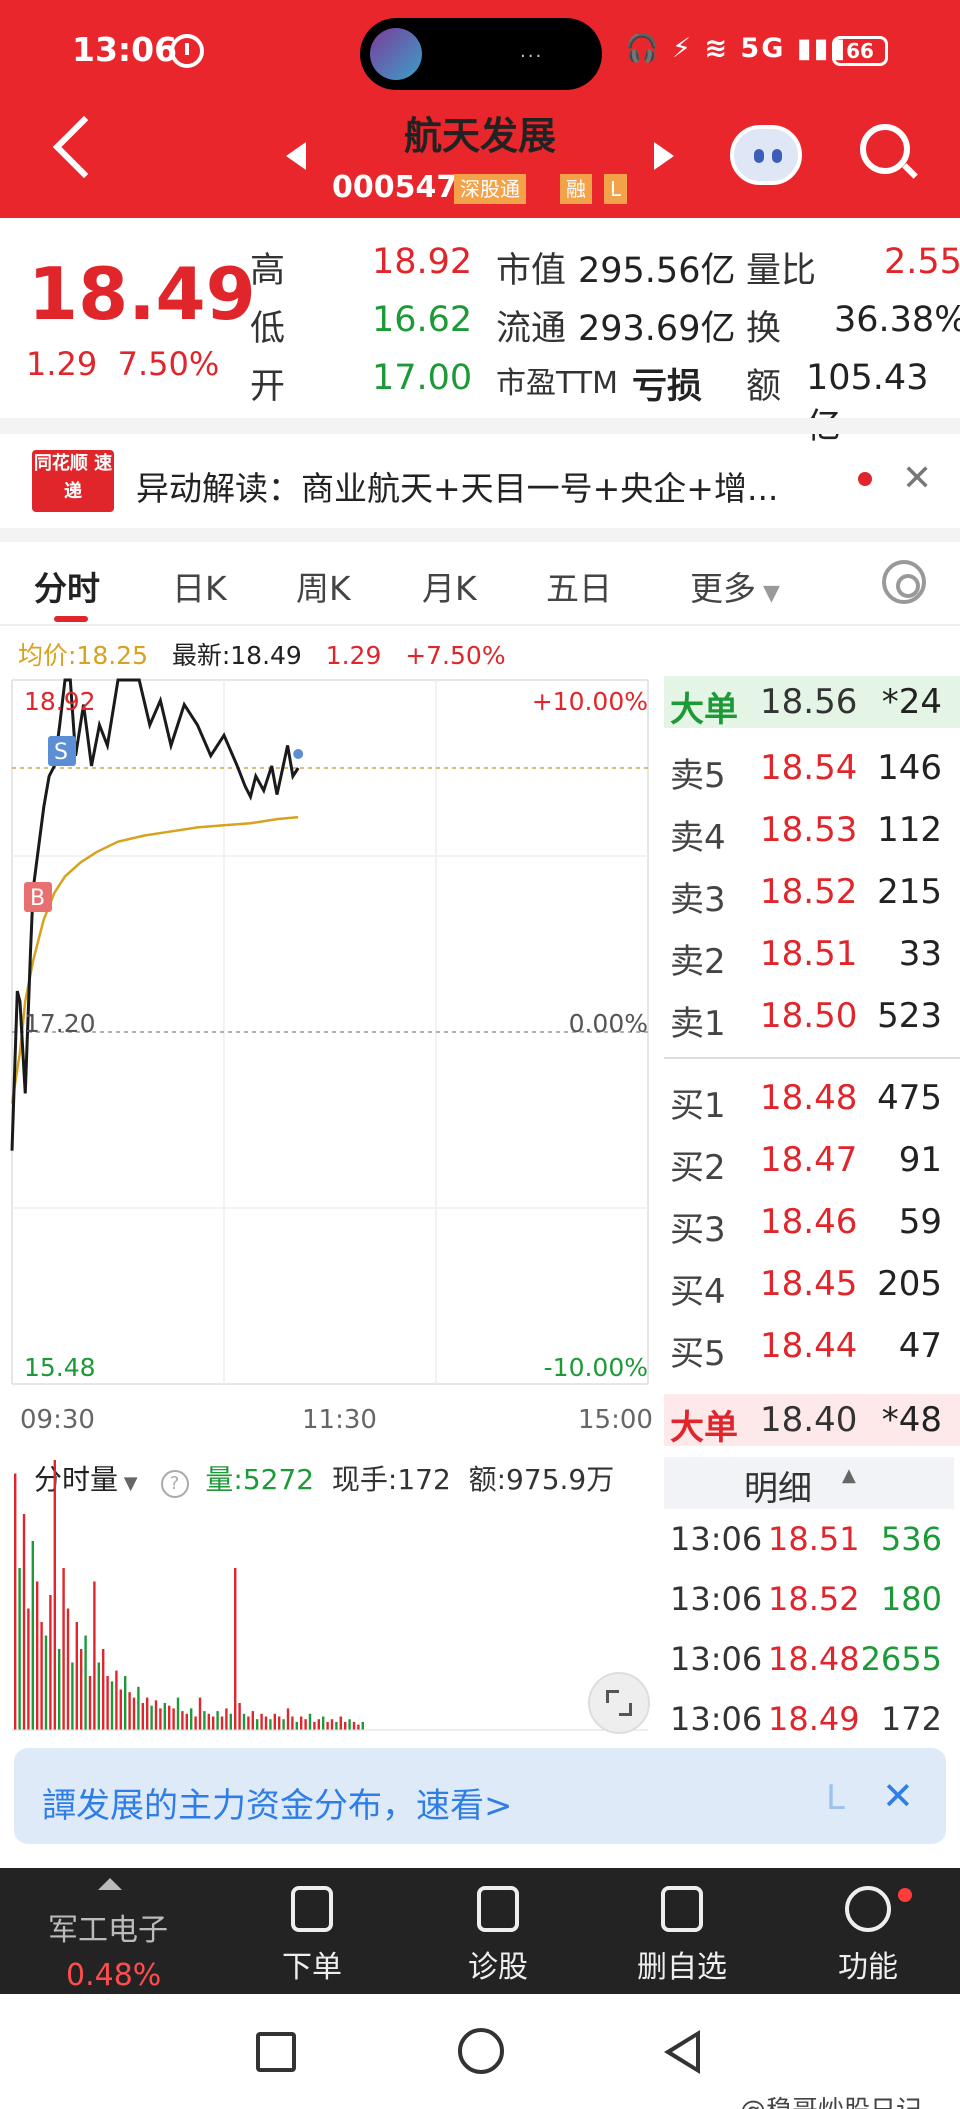  What do you see at coordinates (698, 1168) in the screenshot?
I see `order-label: 买2` at bounding box center [698, 1168].